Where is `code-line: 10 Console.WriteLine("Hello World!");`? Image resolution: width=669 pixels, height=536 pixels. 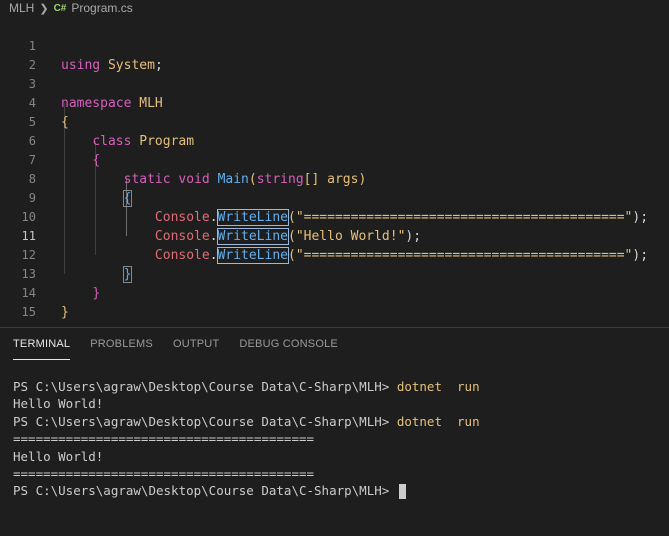
code-line: 10 Console.WriteLine("Hello World!"); is located at coordinates (334, 217).